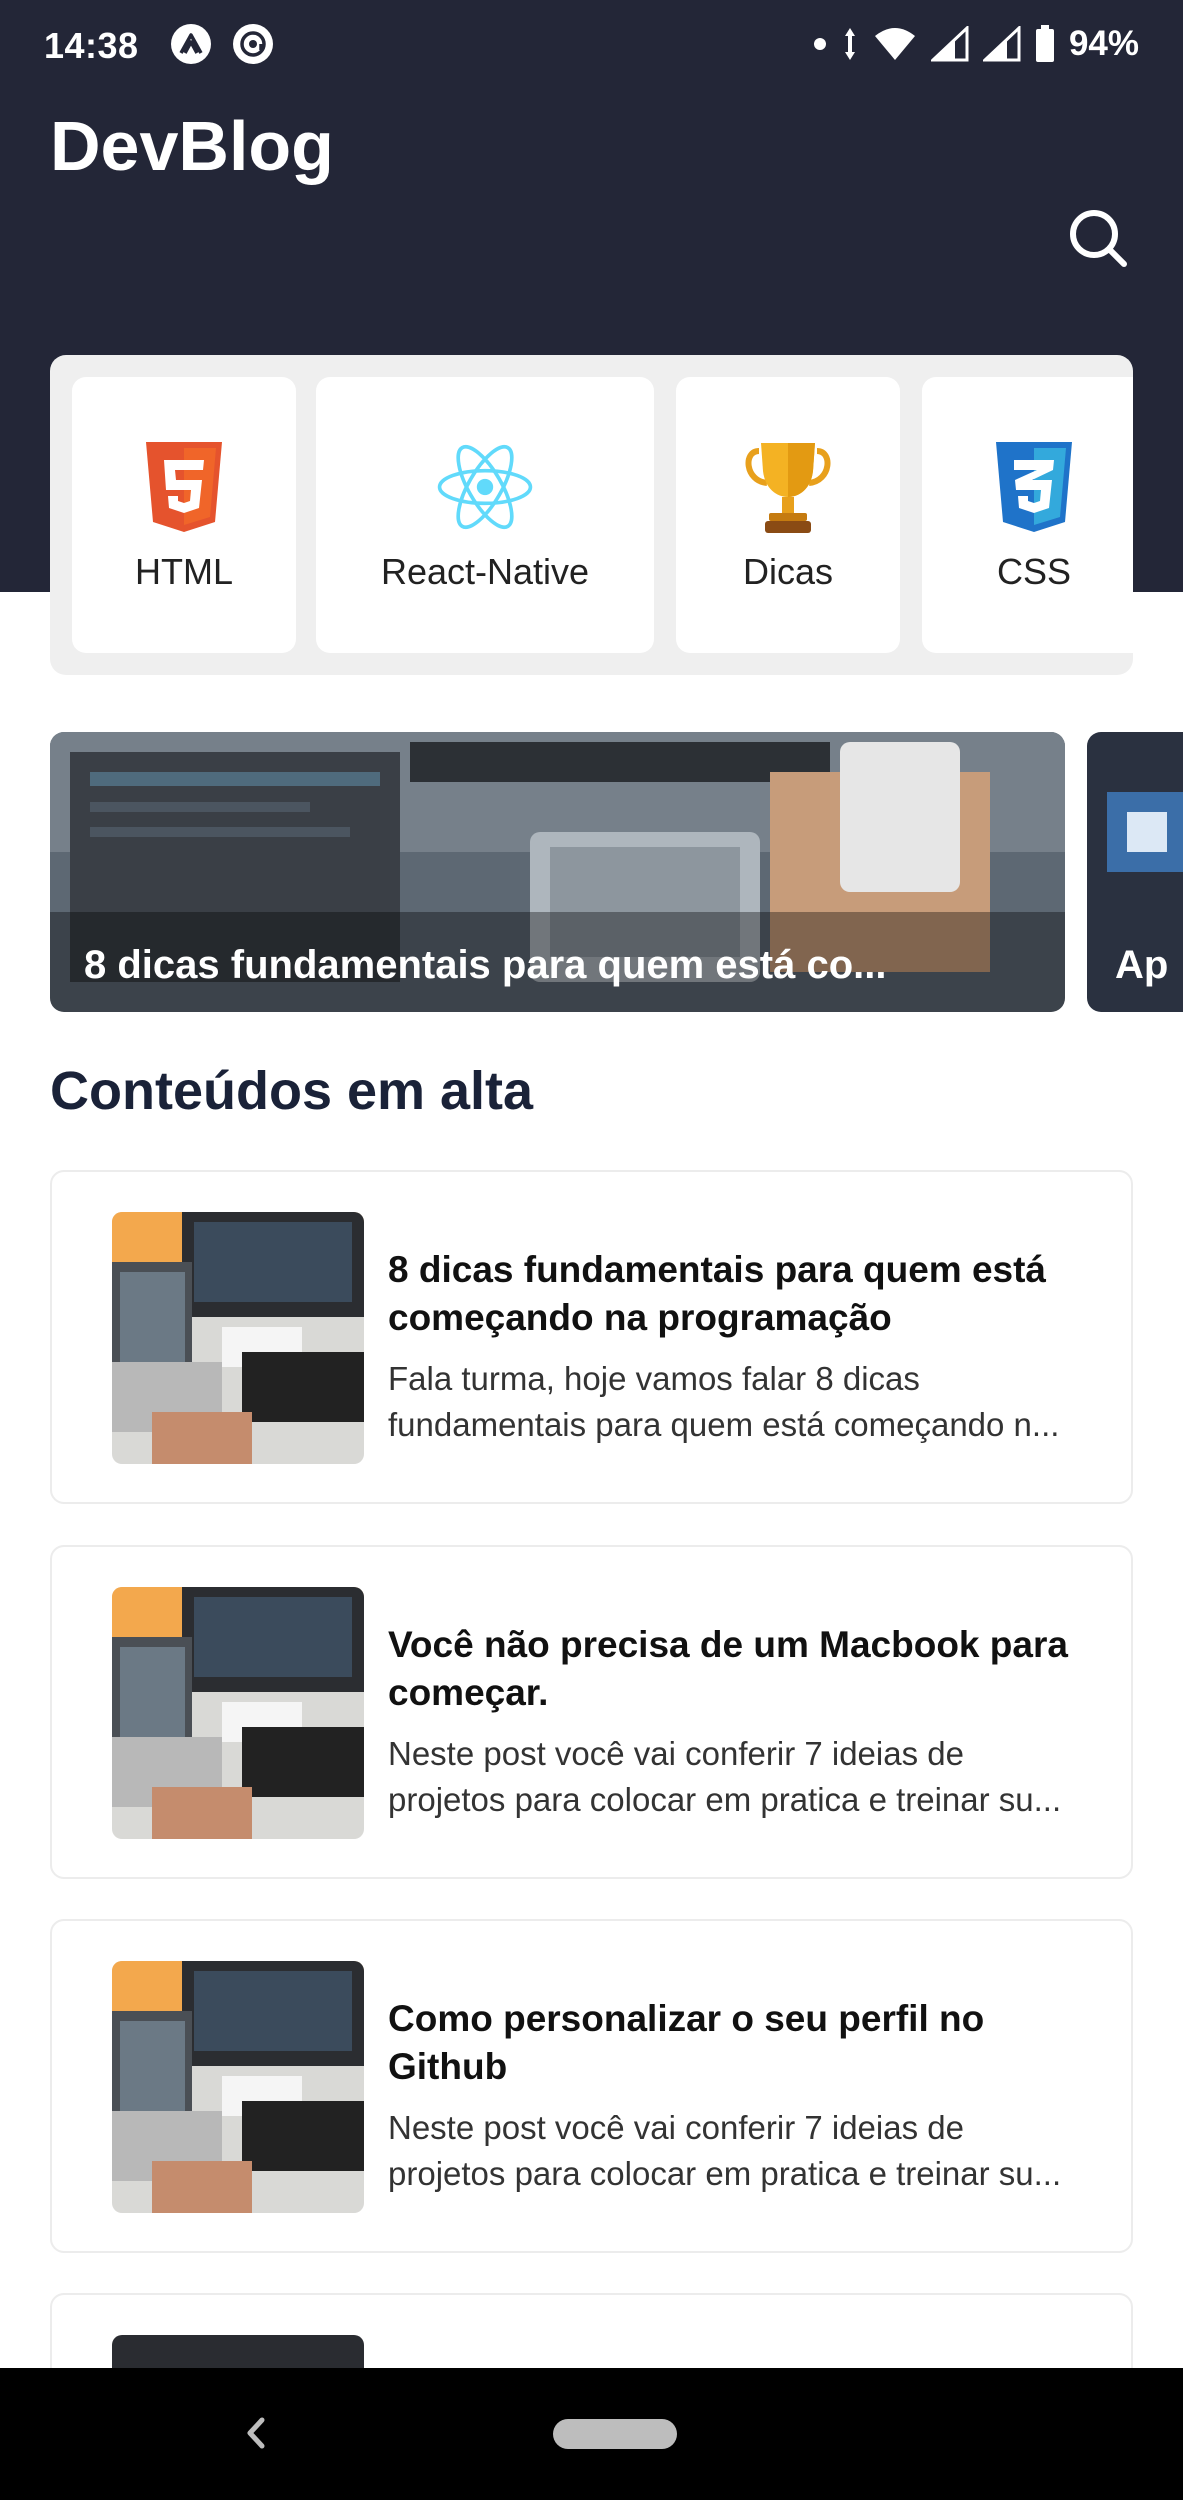 The image size is (1183, 2500). What do you see at coordinates (1135, 872) in the screenshot?
I see `featured-card: Ap` at bounding box center [1135, 872].